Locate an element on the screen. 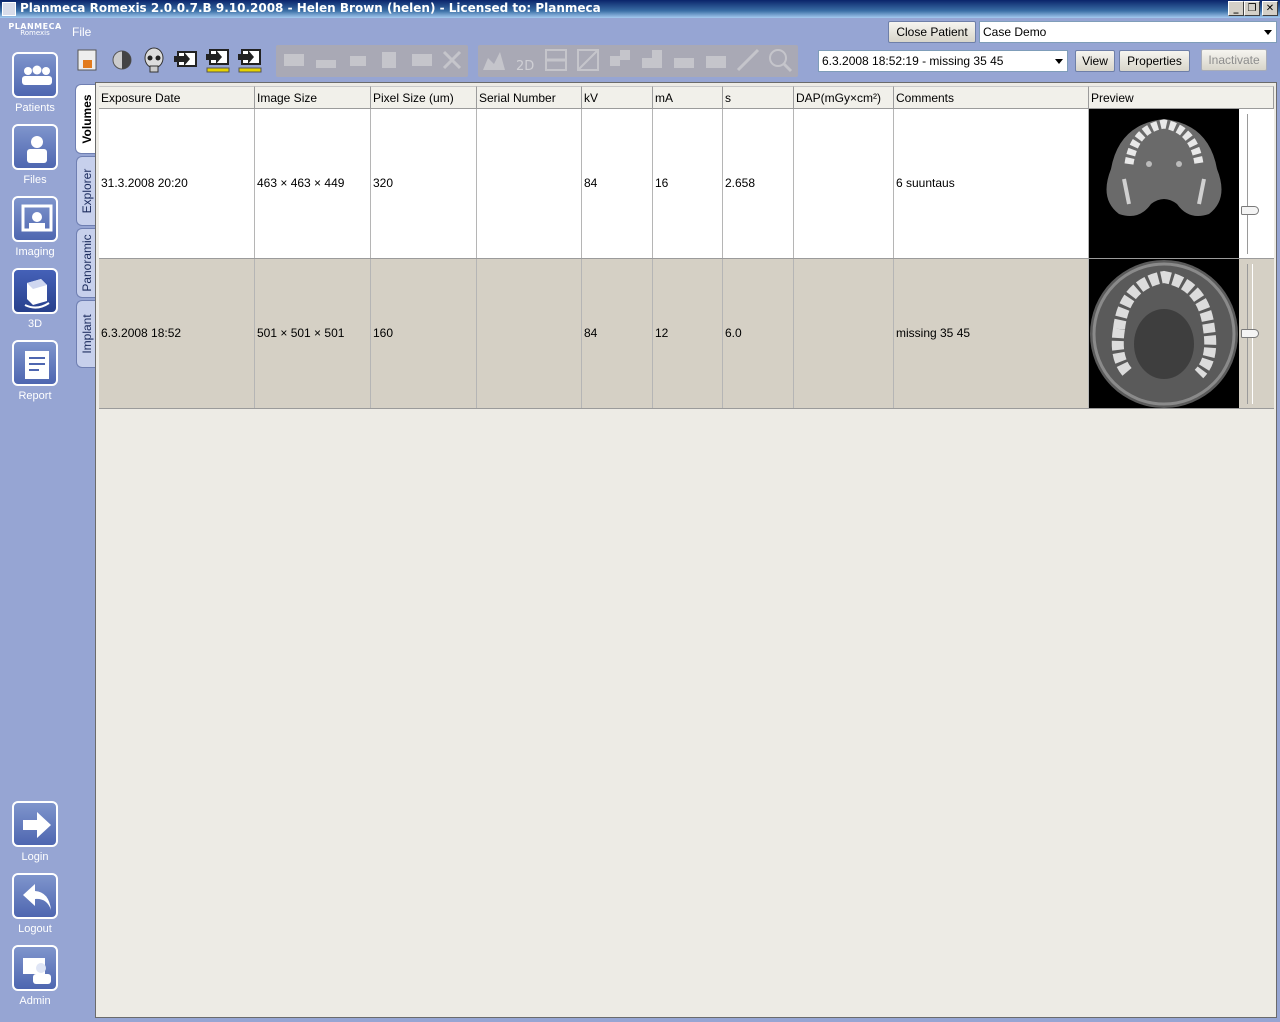  nav-files: Files is located at coordinates (35, 158).